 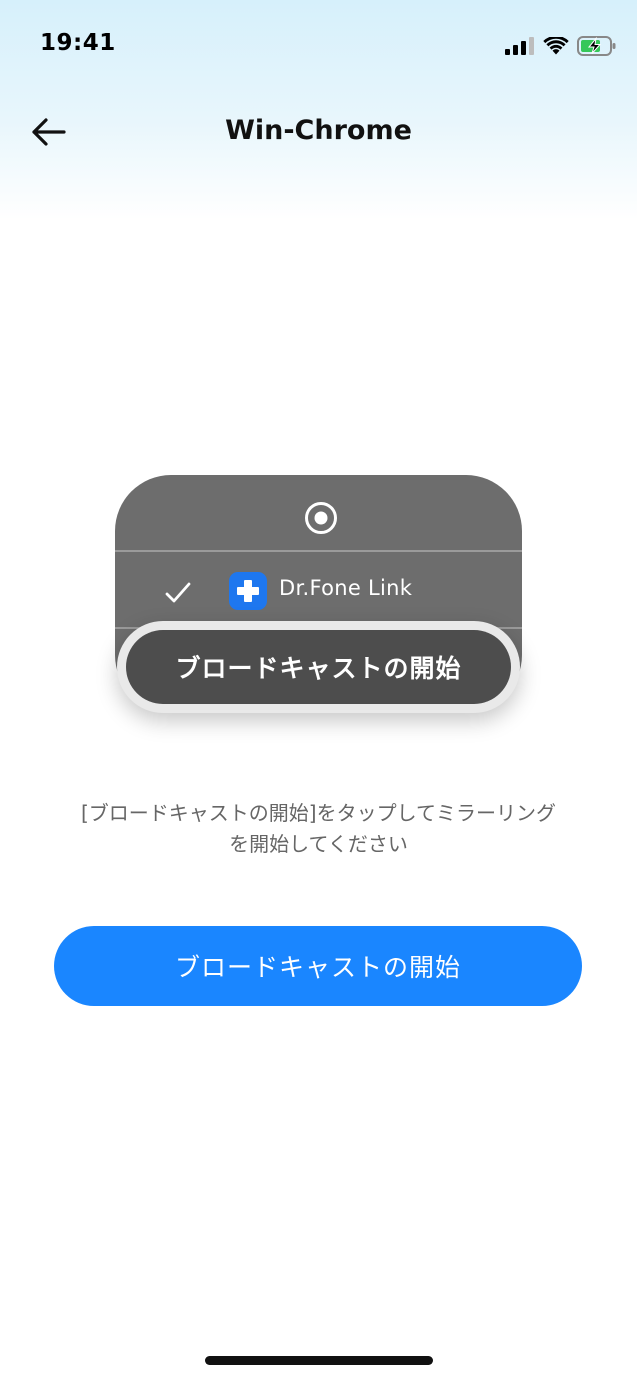 What do you see at coordinates (318, 829) in the screenshot?
I see `instruction-text: [ブロードキャストの開始]をタップしてミラーリング を開始してください` at bounding box center [318, 829].